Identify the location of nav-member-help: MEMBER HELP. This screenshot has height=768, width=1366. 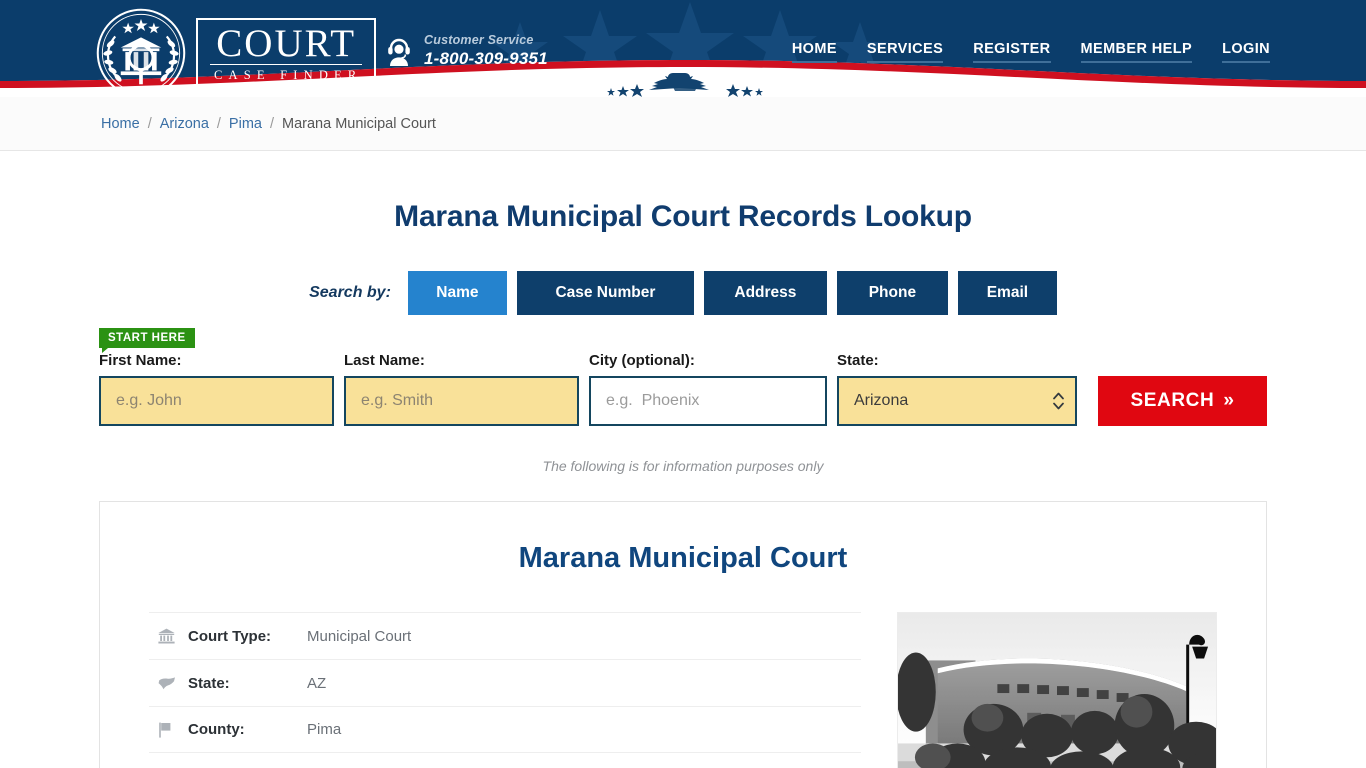
(1136, 52).